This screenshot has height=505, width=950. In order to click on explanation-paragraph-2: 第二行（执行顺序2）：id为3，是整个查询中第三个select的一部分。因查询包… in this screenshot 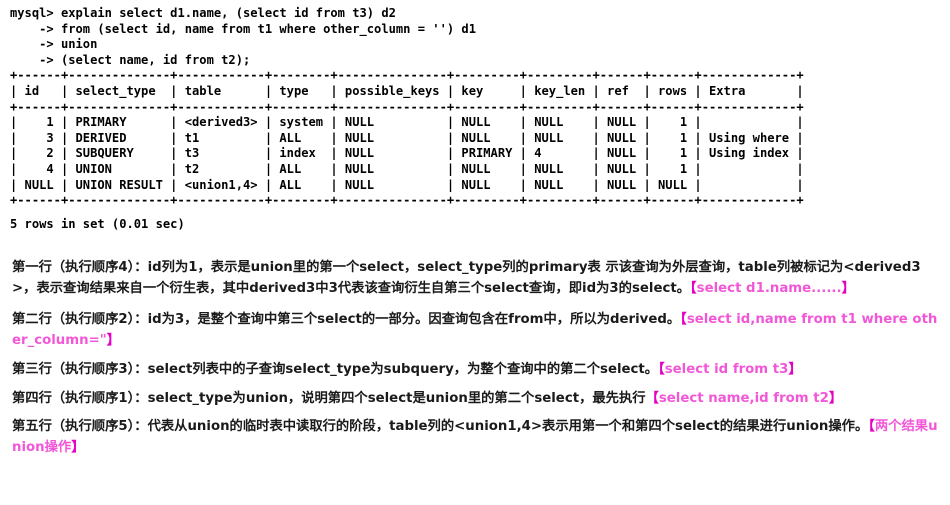, I will do `click(475, 330)`.